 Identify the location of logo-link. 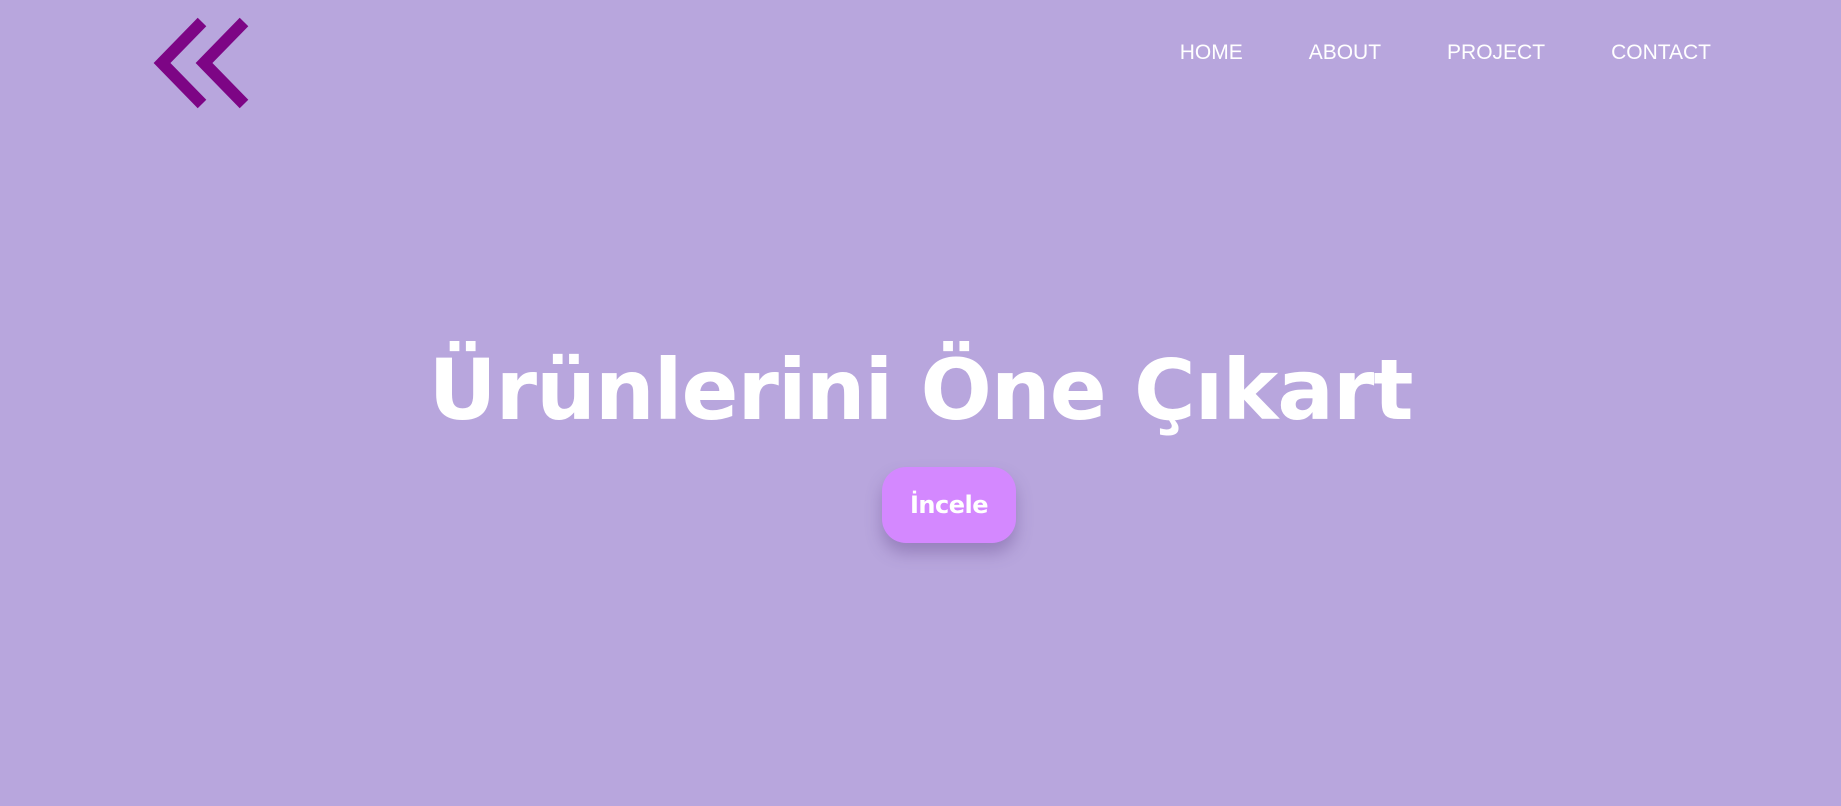
(203, 63).